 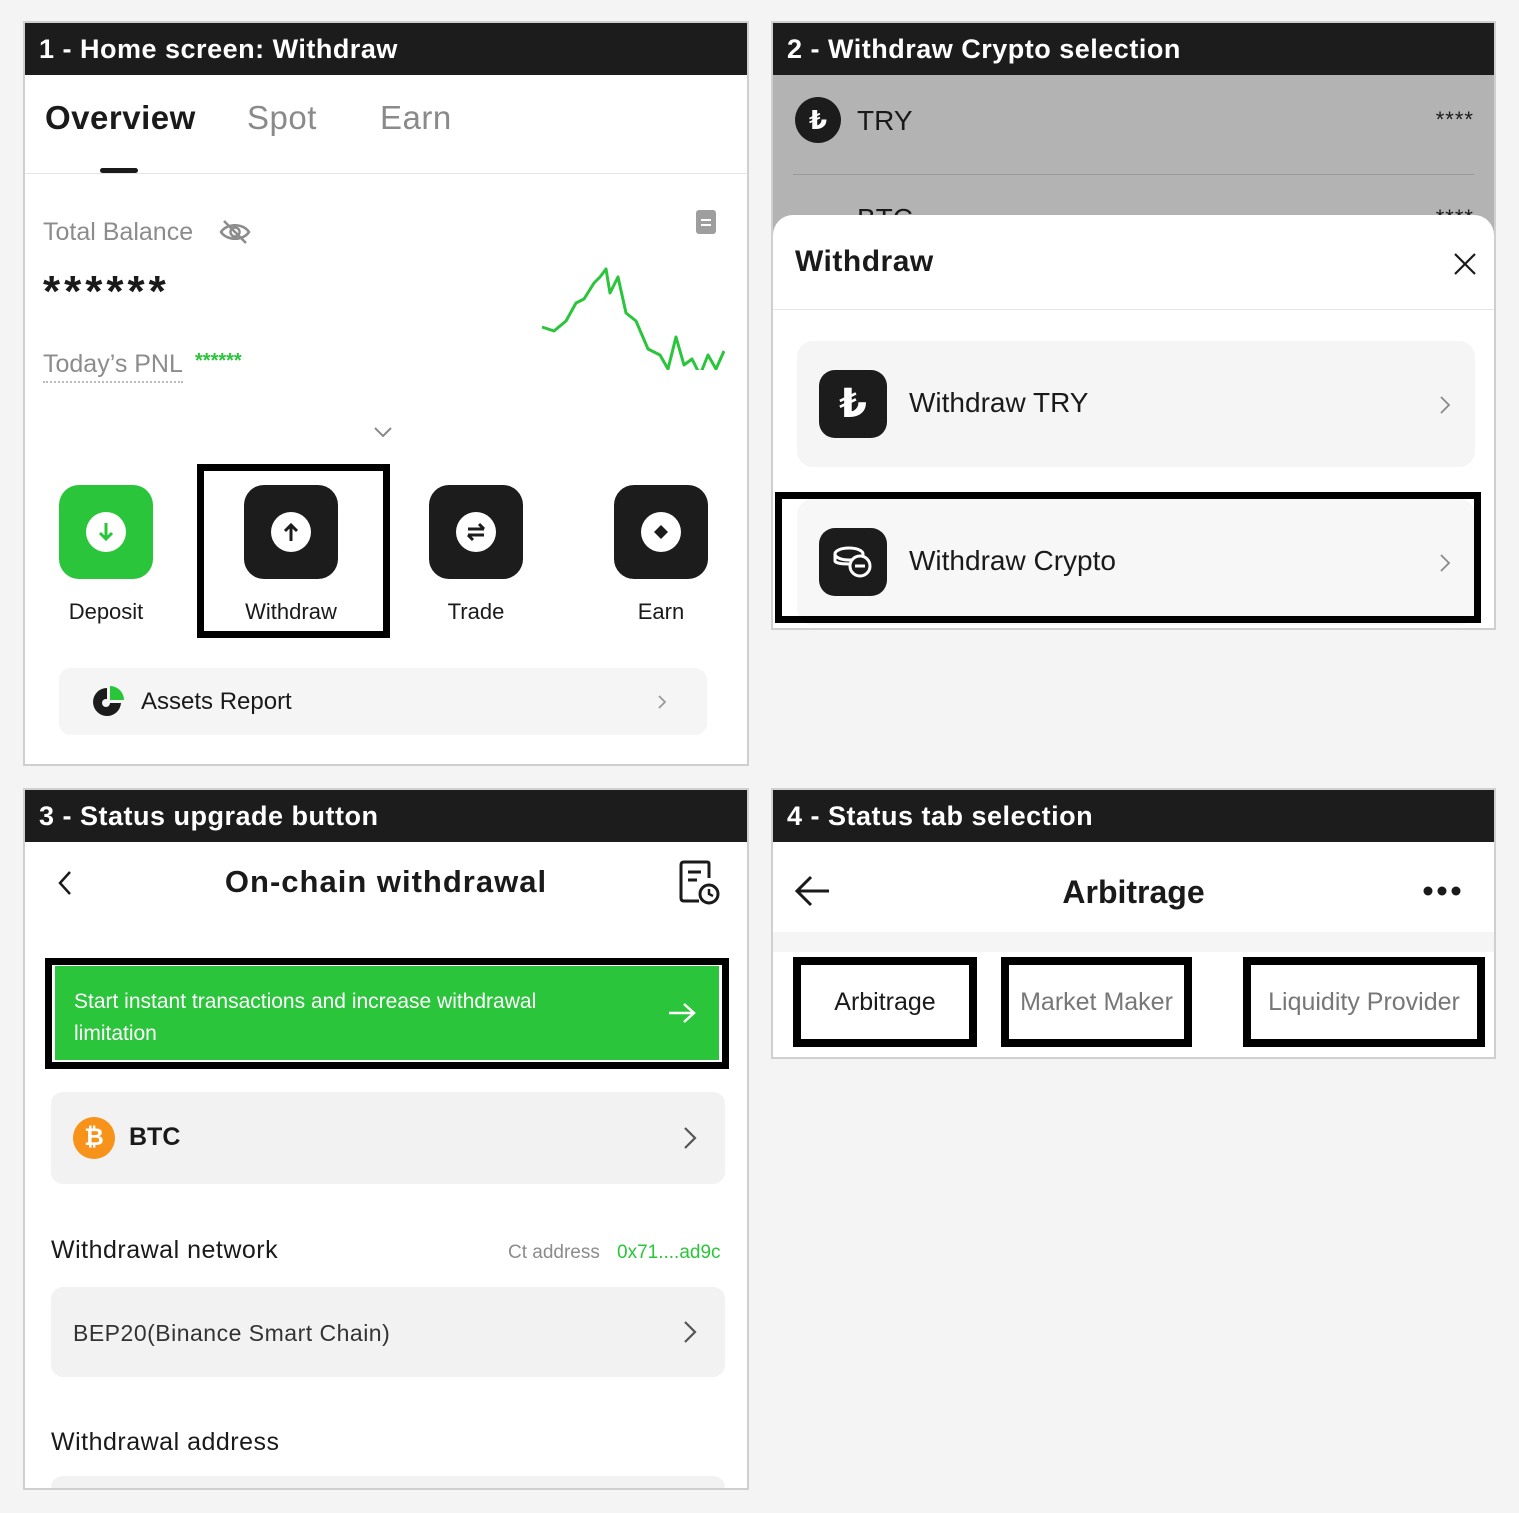 What do you see at coordinates (864, 261) in the screenshot?
I see `sheet-title: Withdraw` at bounding box center [864, 261].